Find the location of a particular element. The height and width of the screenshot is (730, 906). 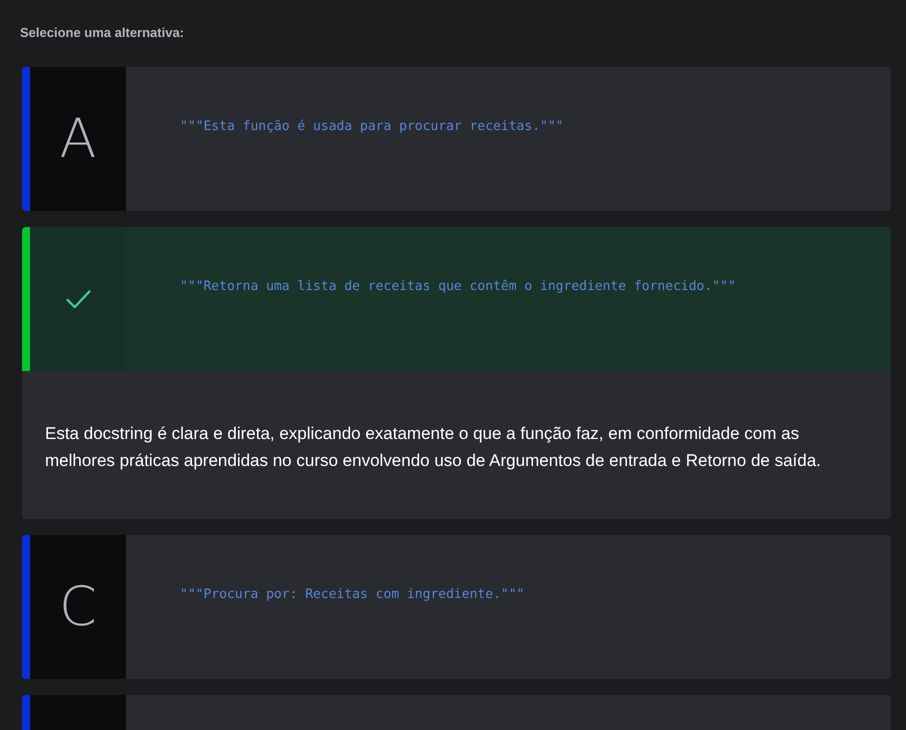

check-icon is located at coordinates (78, 299).